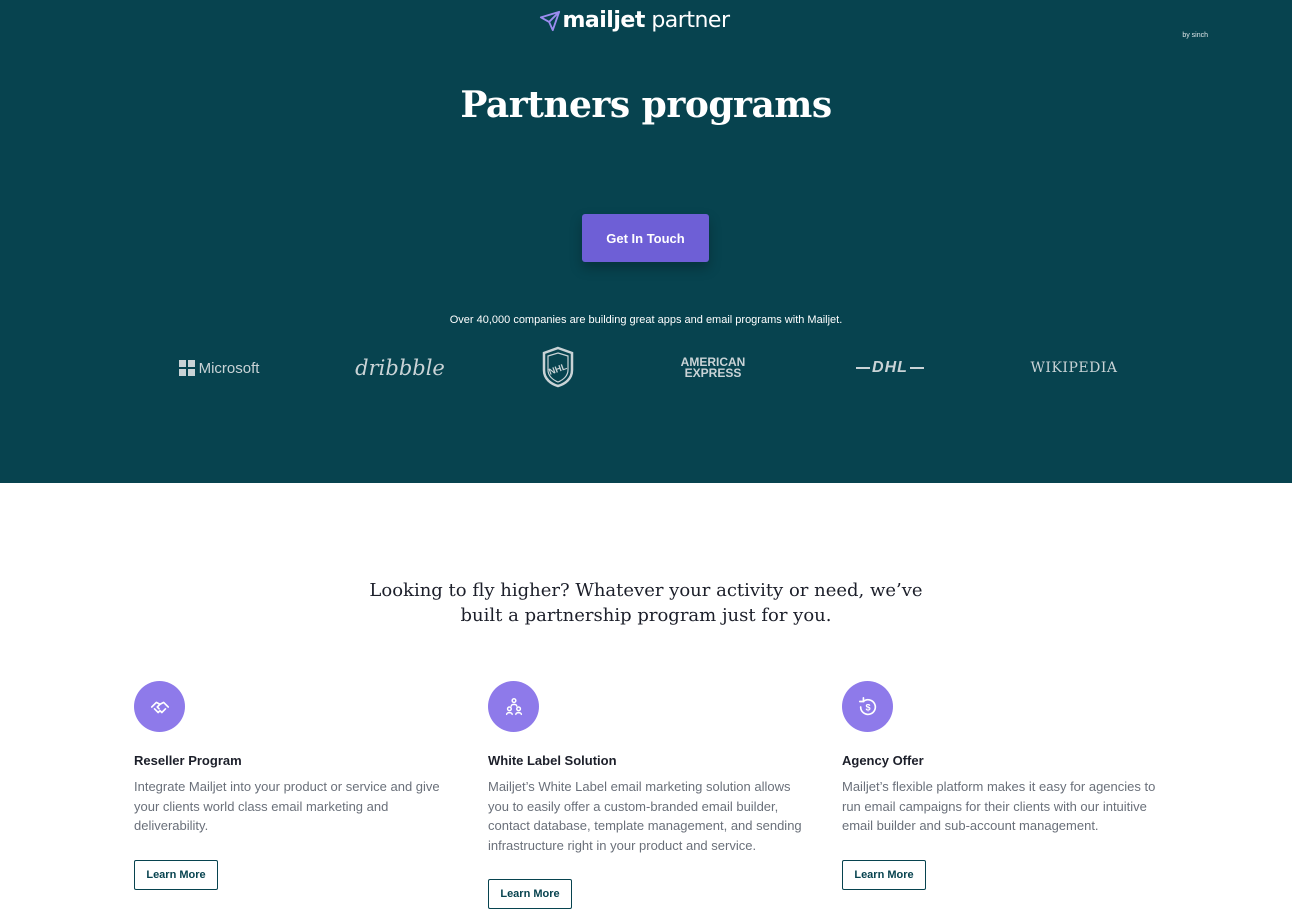 Image resolution: width=1292 pixels, height=922 pixels. What do you see at coordinates (229, 368) in the screenshot?
I see `microsoft-label: Microsoft` at bounding box center [229, 368].